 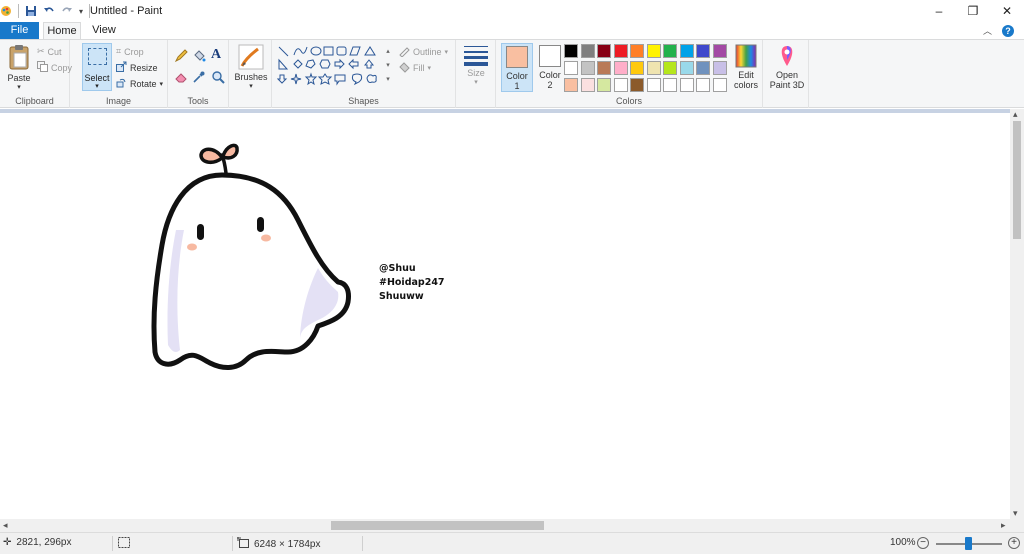 I want to click on vertical-scroll-thumb, so click(x=1017, y=180).